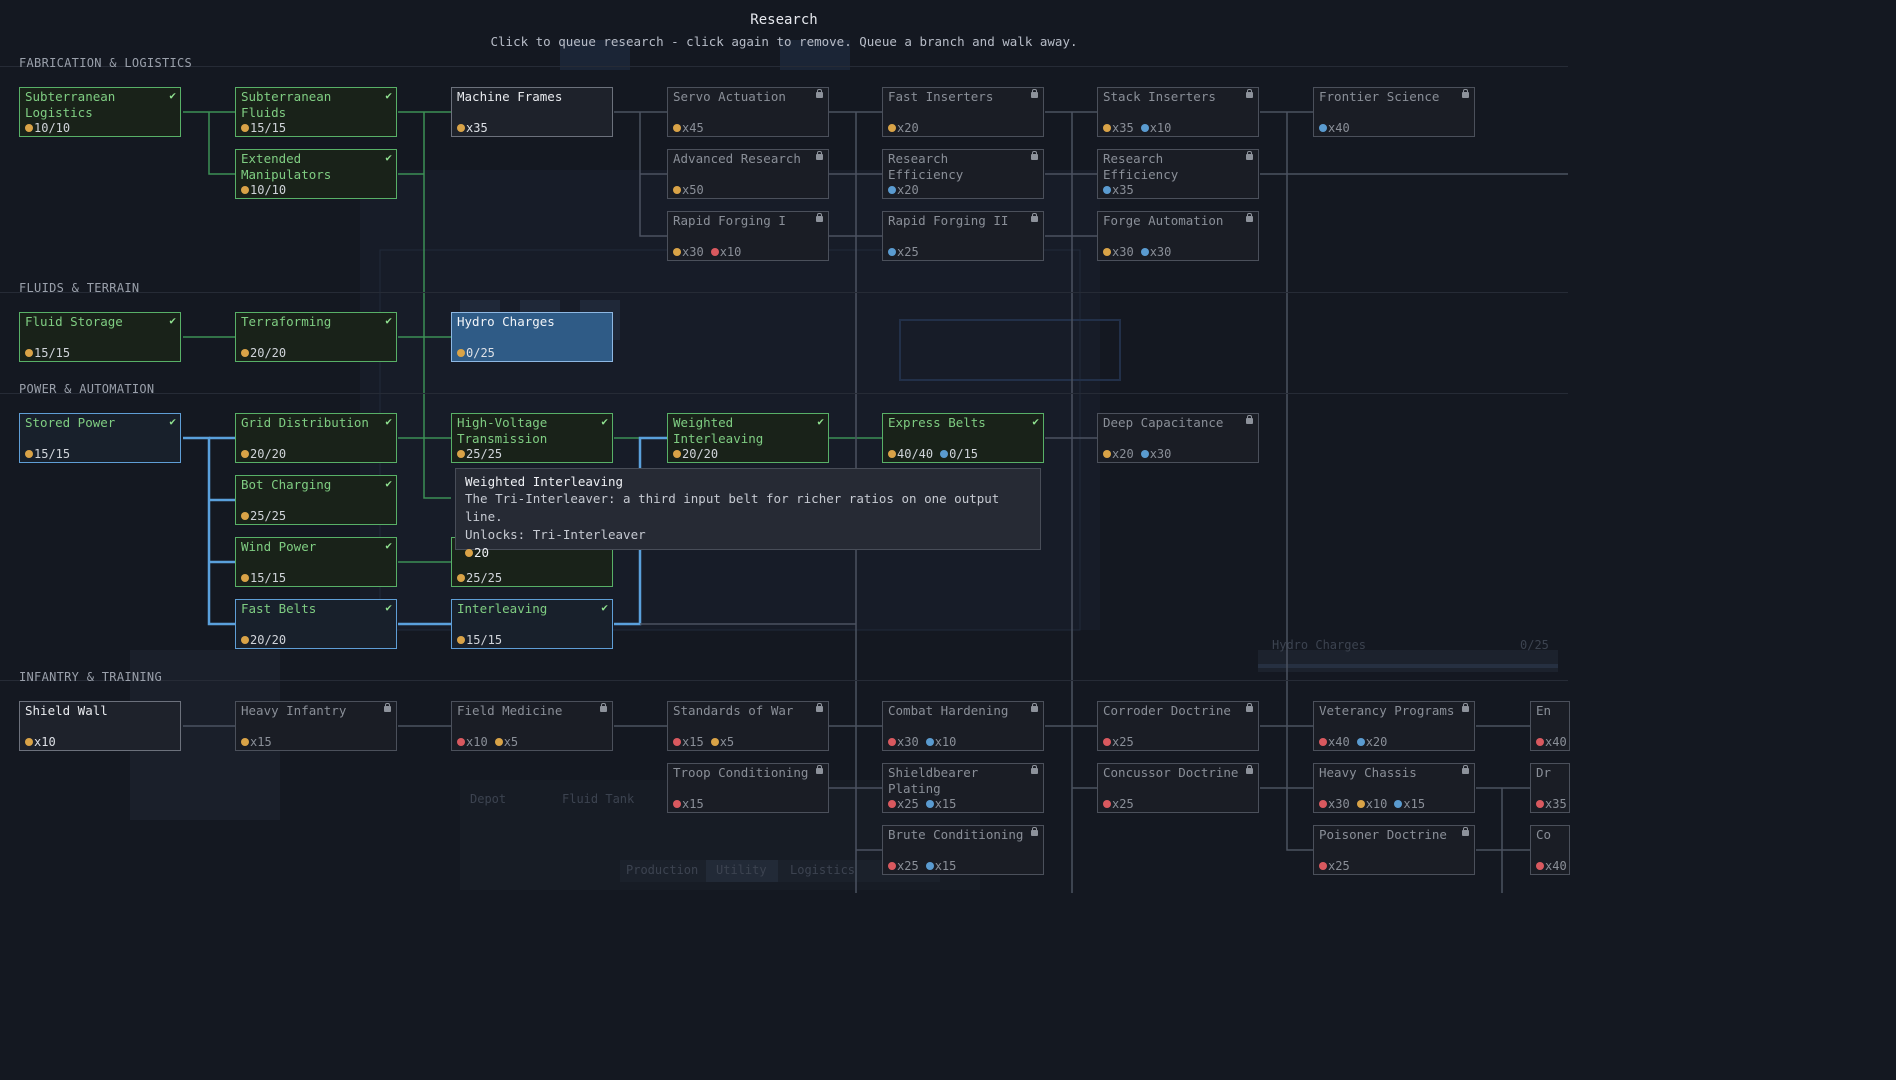 This screenshot has height=1080, width=1896. I want to click on research-node-rapid-forging-1: Rapid Forging I x30 x10, so click(748, 236).